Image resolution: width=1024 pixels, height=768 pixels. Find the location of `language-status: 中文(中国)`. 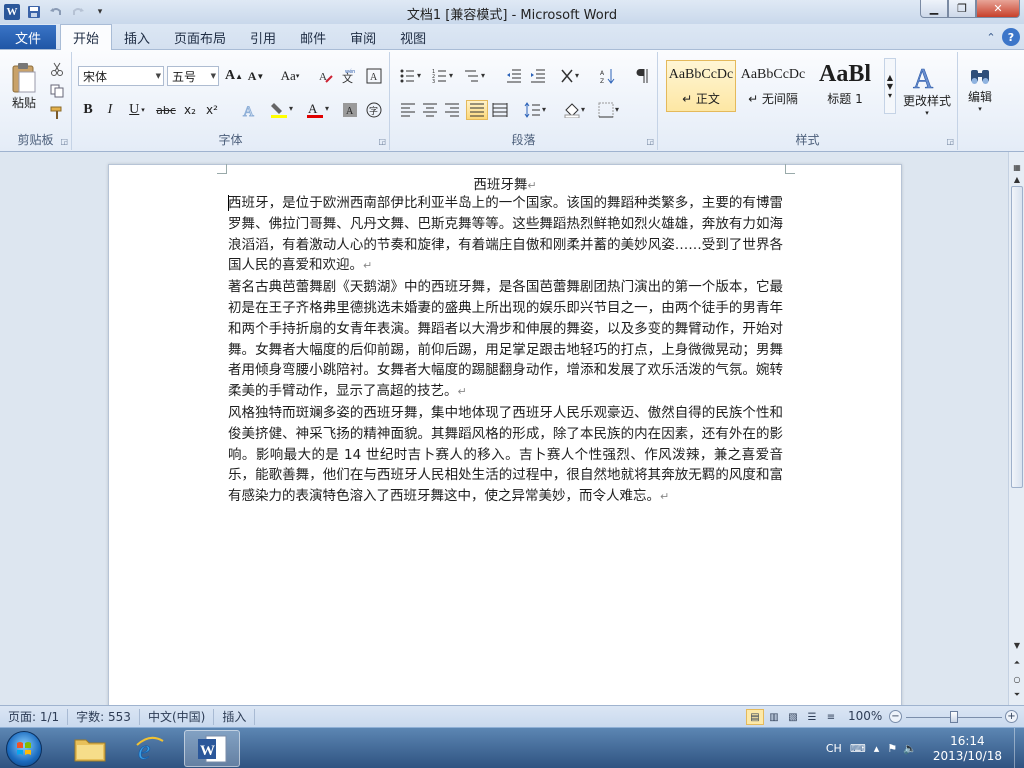

language-status: 中文(中国) is located at coordinates (177, 716).